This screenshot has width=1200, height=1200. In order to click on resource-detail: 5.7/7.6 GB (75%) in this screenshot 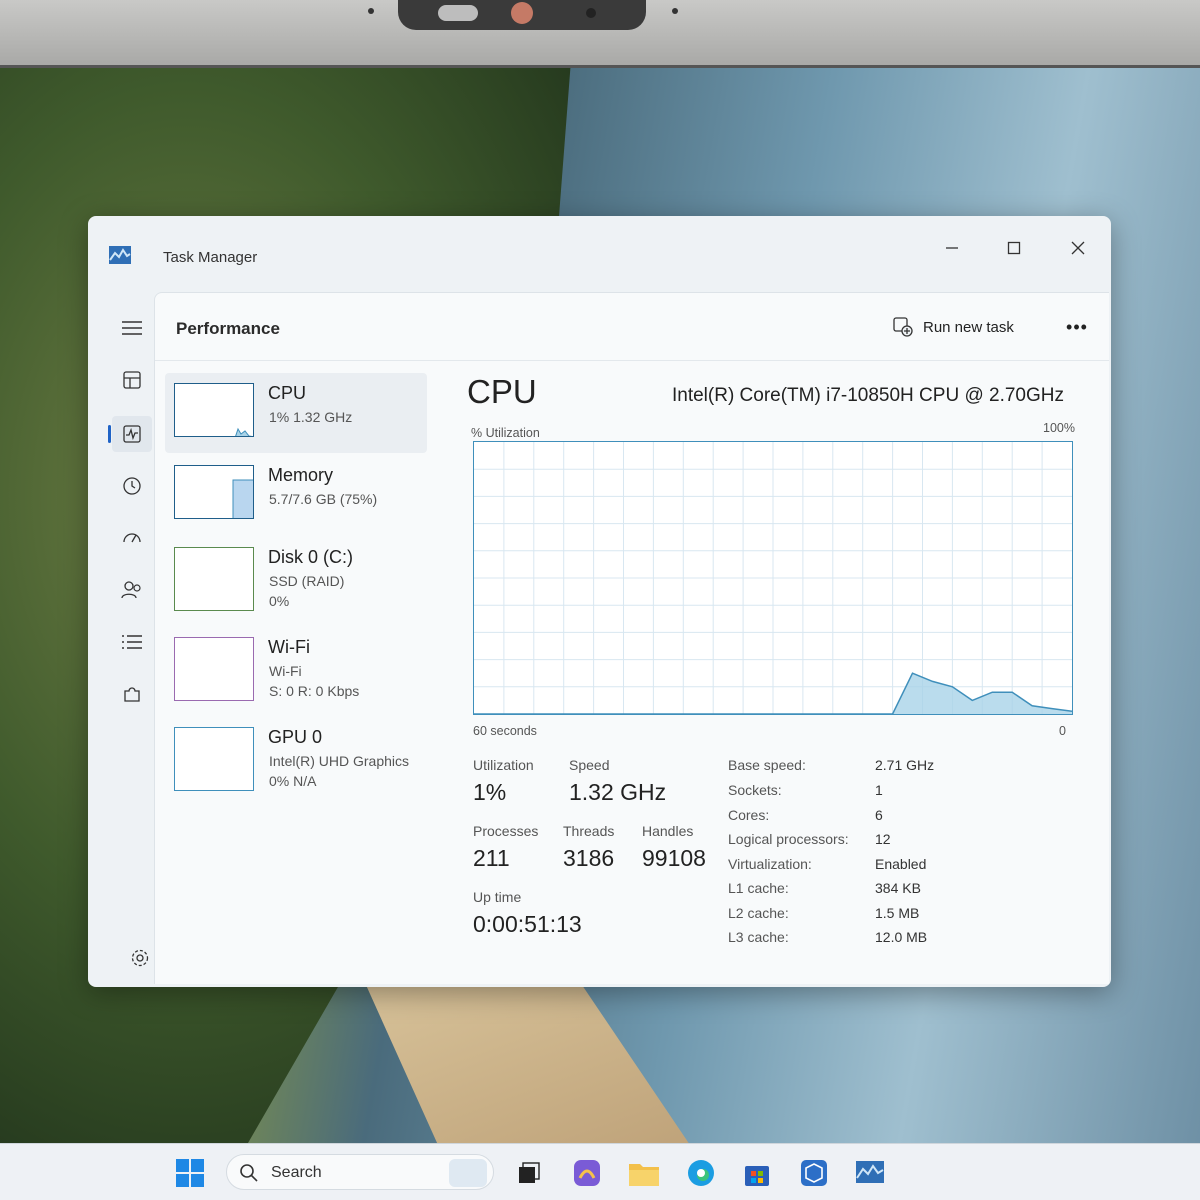, I will do `click(323, 499)`.